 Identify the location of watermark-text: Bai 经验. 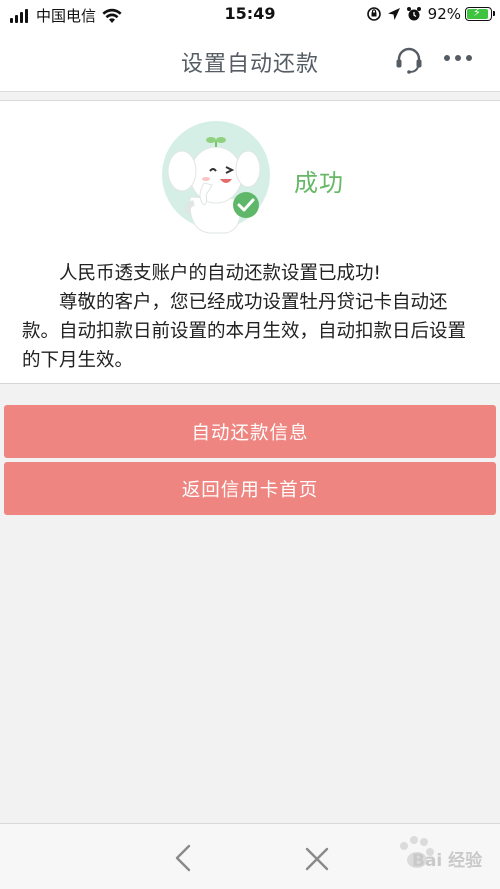
(447, 861).